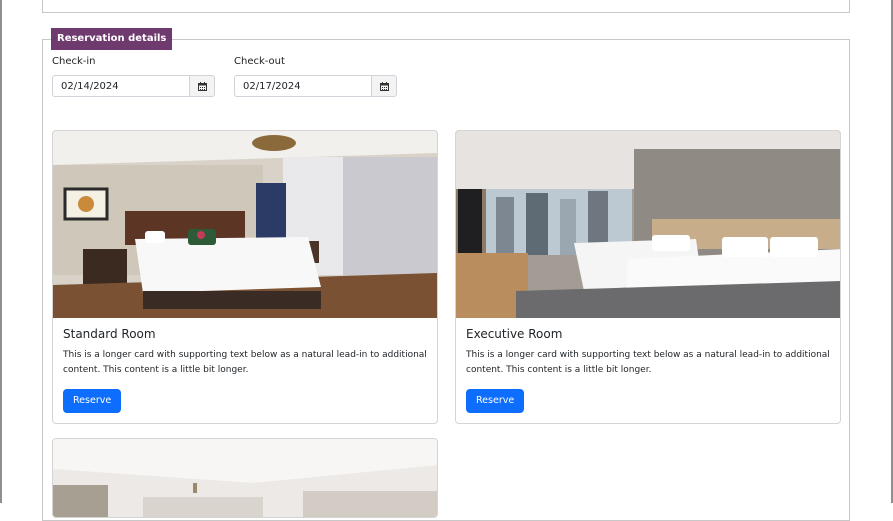 The image size is (893, 521). I want to click on third-room-image, so click(245, 478).